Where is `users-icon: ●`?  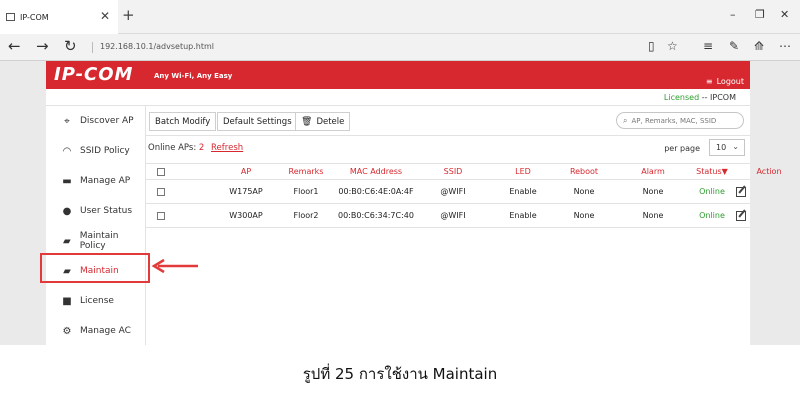 users-icon: ● is located at coordinates (67, 211).